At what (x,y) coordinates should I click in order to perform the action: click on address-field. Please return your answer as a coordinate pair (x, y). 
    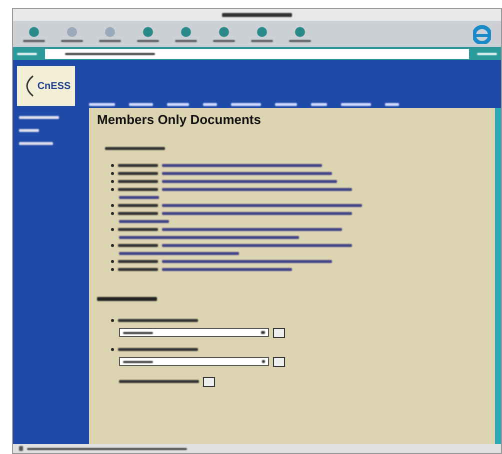
    Looking at the image, I should click on (257, 53).